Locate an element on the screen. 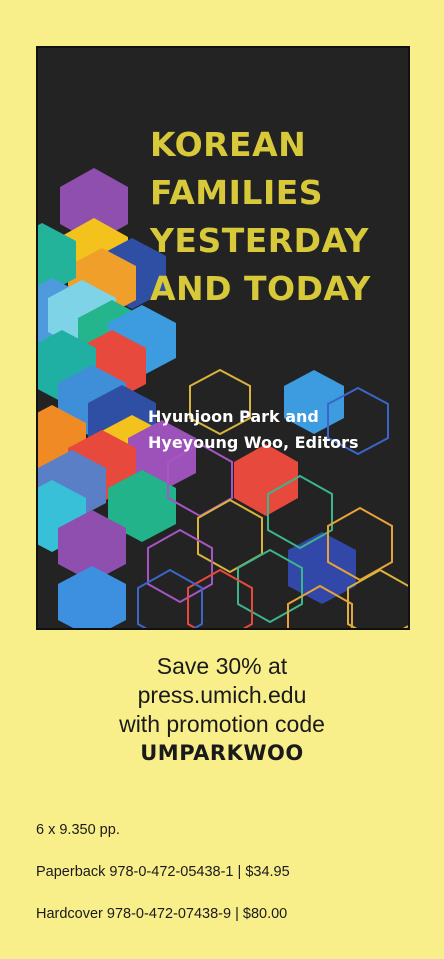  book-title-line-3: YESTERDAY is located at coordinates (259, 240).